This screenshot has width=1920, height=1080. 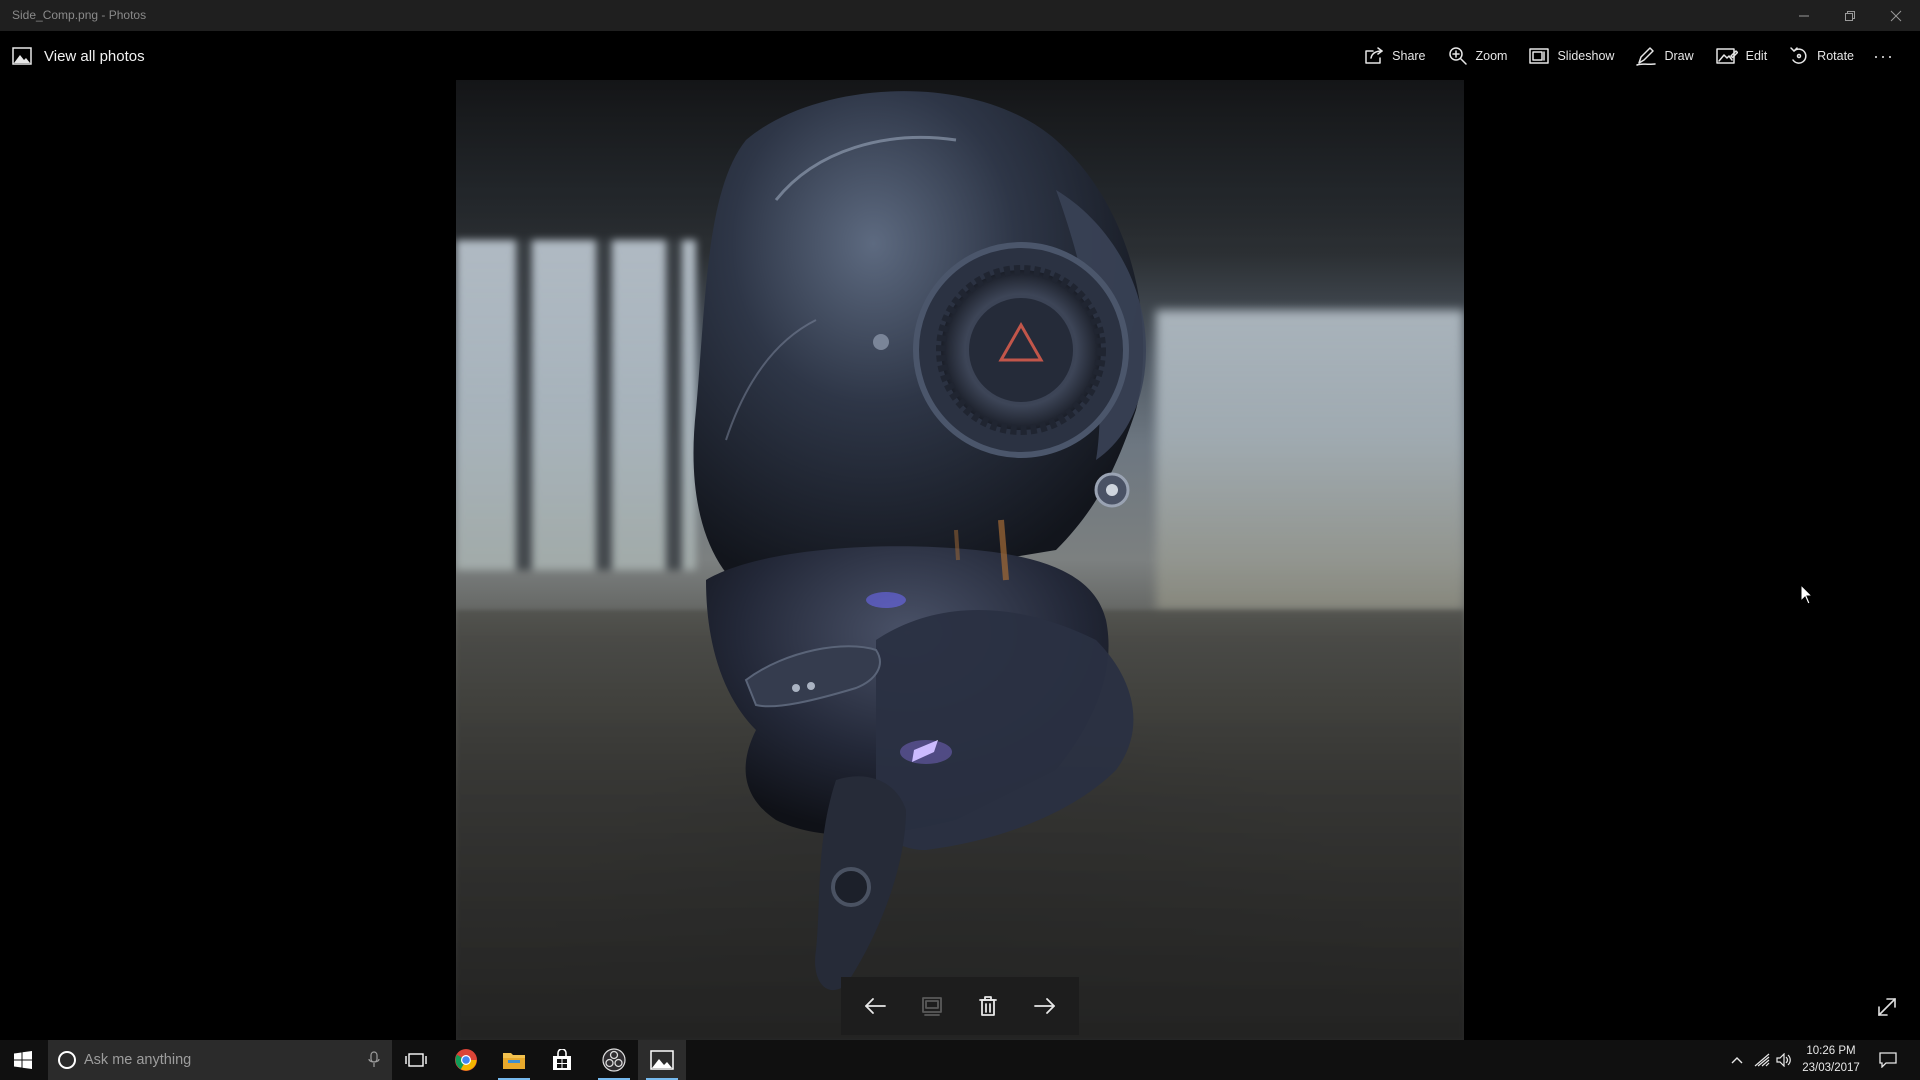 I want to click on add-to-album-button, so click(x=932, y=1006).